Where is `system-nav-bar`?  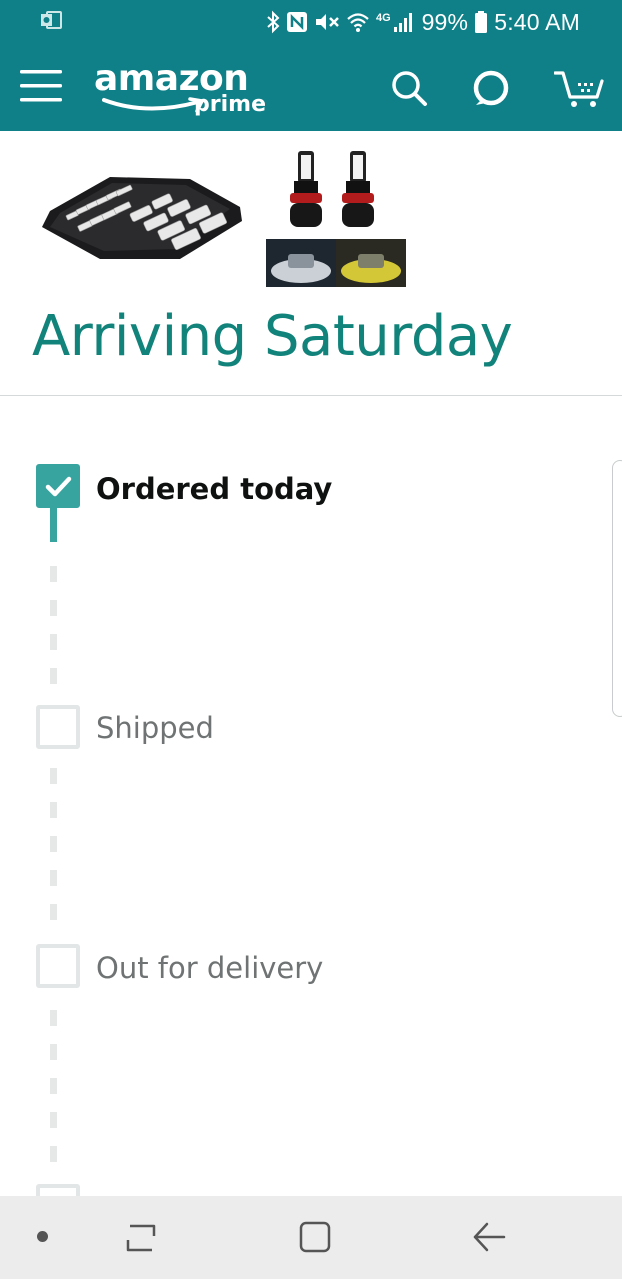 system-nav-bar is located at coordinates (311, 1237).